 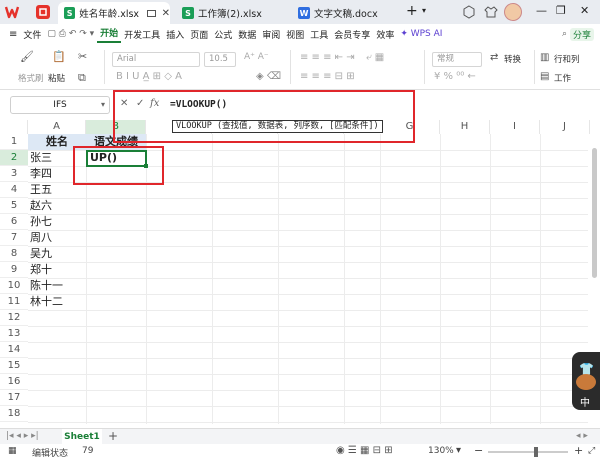 What do you see at coordinates (113, 436) in the screenshot?
I see `add-sheet-button: +` at bounding box center [113, 436].